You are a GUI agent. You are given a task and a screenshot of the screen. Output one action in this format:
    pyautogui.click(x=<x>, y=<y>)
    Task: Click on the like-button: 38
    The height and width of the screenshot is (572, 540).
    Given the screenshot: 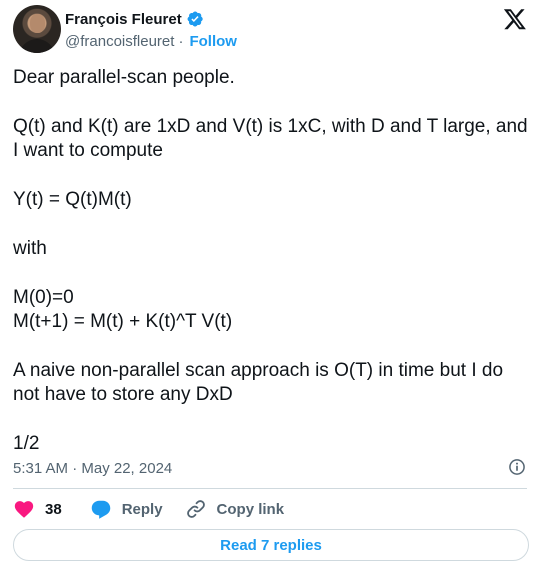 What is the action you would take?
    pyautogui.click(x=51, y=509)
    